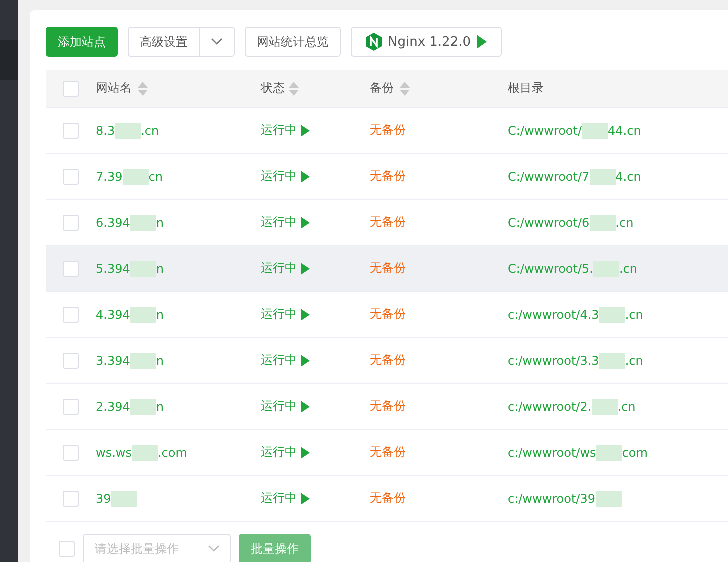 The image size is (728, 562). I want to click on advanced-settings-dropdown: 高级设置, so click(181, 42).